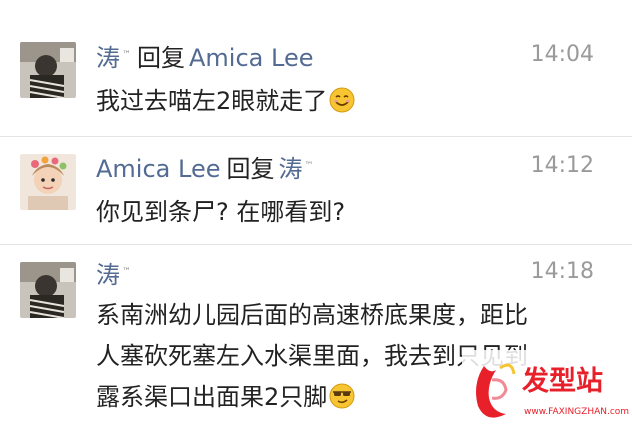  Describe the element at coordinates (312, 315) in the screenshot. I see `comment-line: 系南洲幼儿园后面的高速桥底果度，距比` at that location.